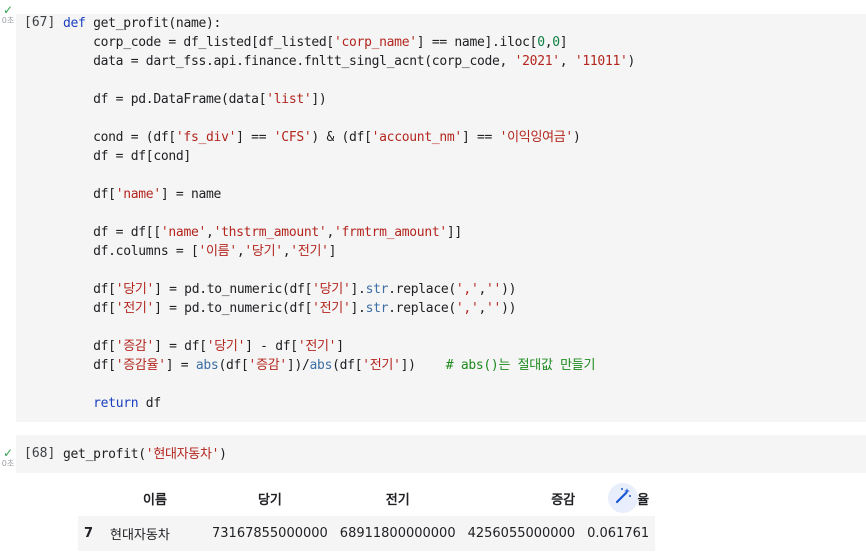  I want to click on cell-2-status: ✓ 0초, so click(8, 457).